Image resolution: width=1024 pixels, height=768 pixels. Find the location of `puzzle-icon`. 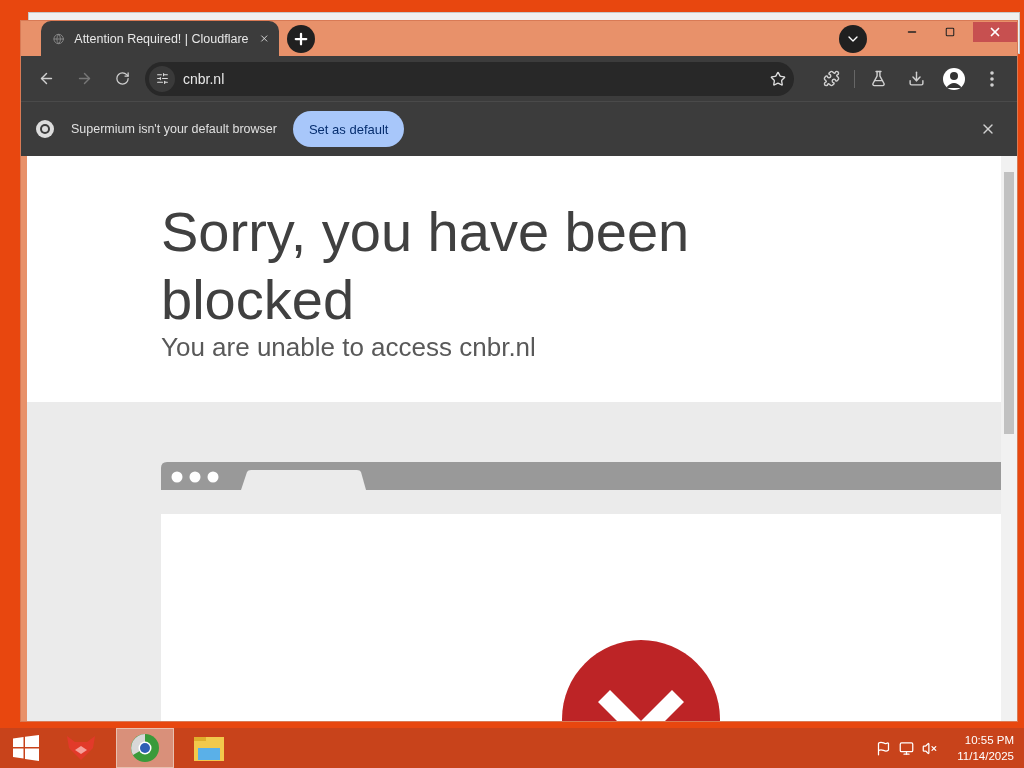

puzzle-icon is located at coordinates (831, 78).